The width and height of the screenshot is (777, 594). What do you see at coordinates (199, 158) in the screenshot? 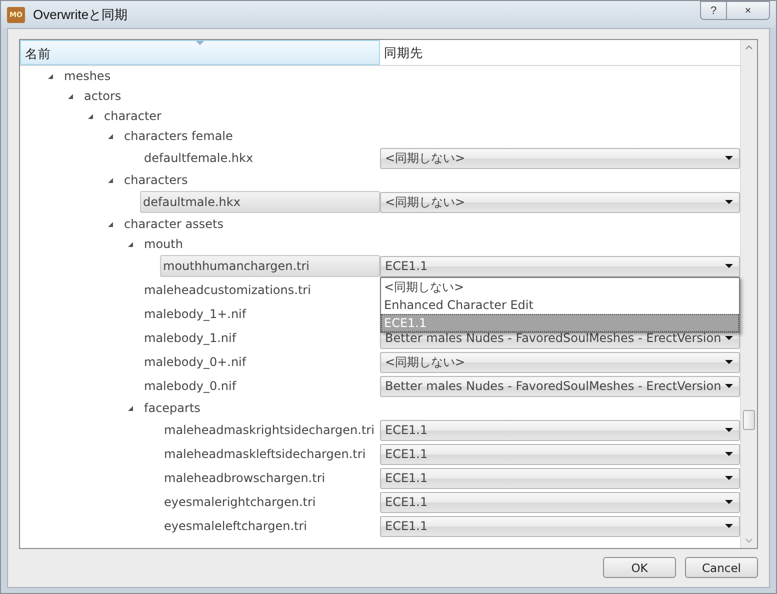
I see `tree-item: defaultfemale.hkx` at bounding box center [199, 158].